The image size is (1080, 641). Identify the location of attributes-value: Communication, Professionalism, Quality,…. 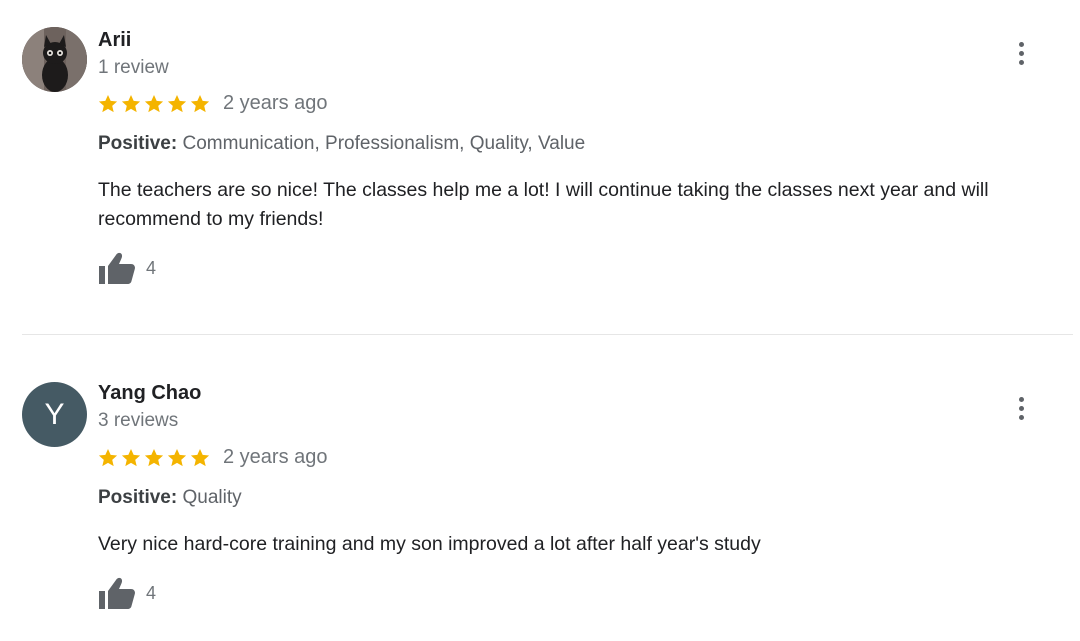
(384, 143).